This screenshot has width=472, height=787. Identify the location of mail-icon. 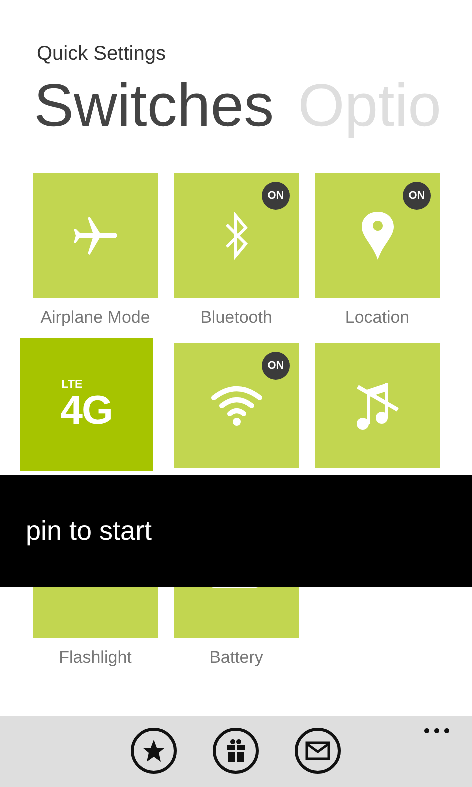
(318, 751).